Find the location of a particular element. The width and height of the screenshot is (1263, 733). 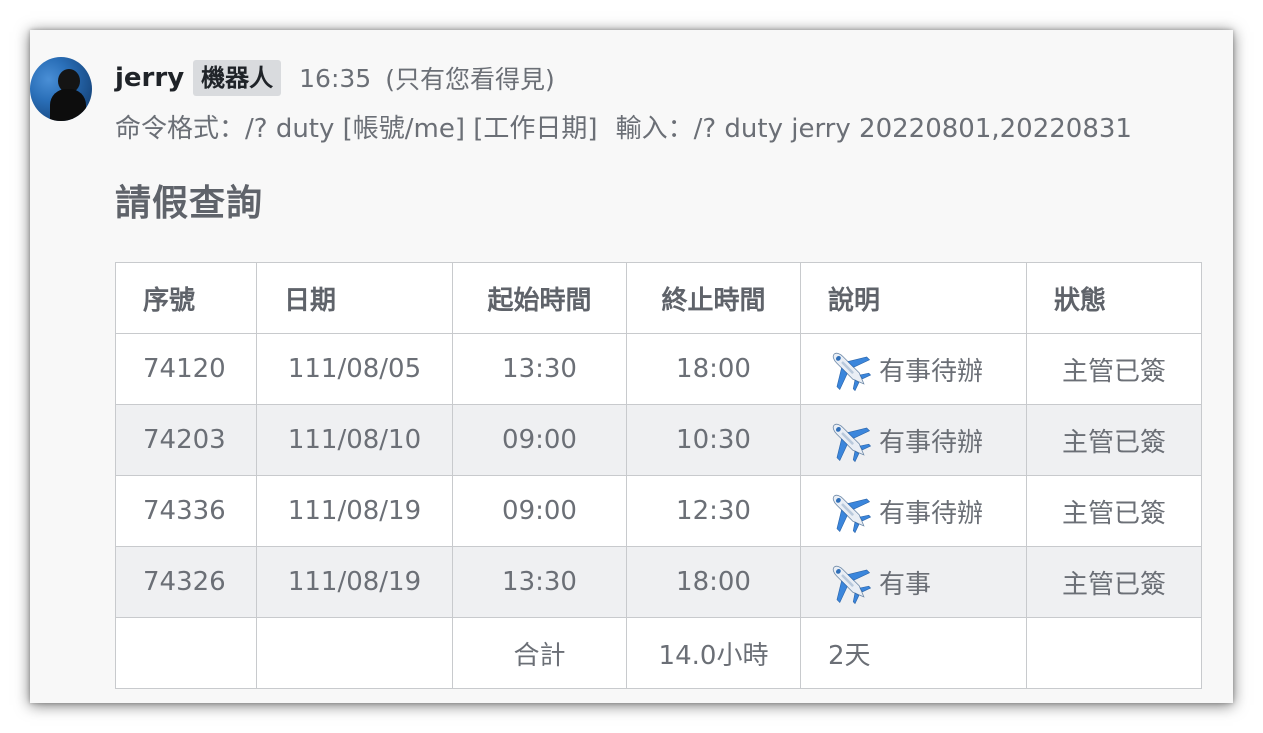

cell-date: 111/08/10 is located at coordinates (354, 440).